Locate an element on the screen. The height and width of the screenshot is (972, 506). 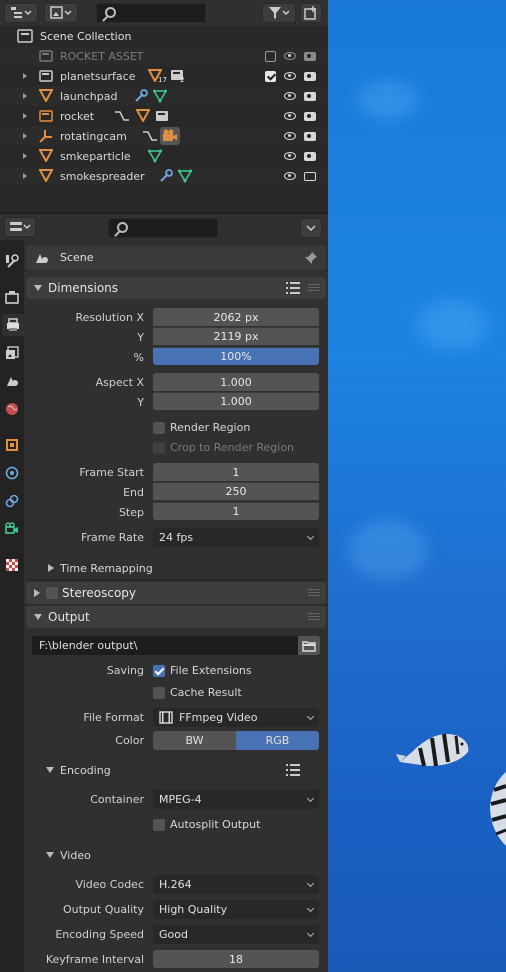
keyframe-interval-field: 18 is located at coordinates (236, 959).